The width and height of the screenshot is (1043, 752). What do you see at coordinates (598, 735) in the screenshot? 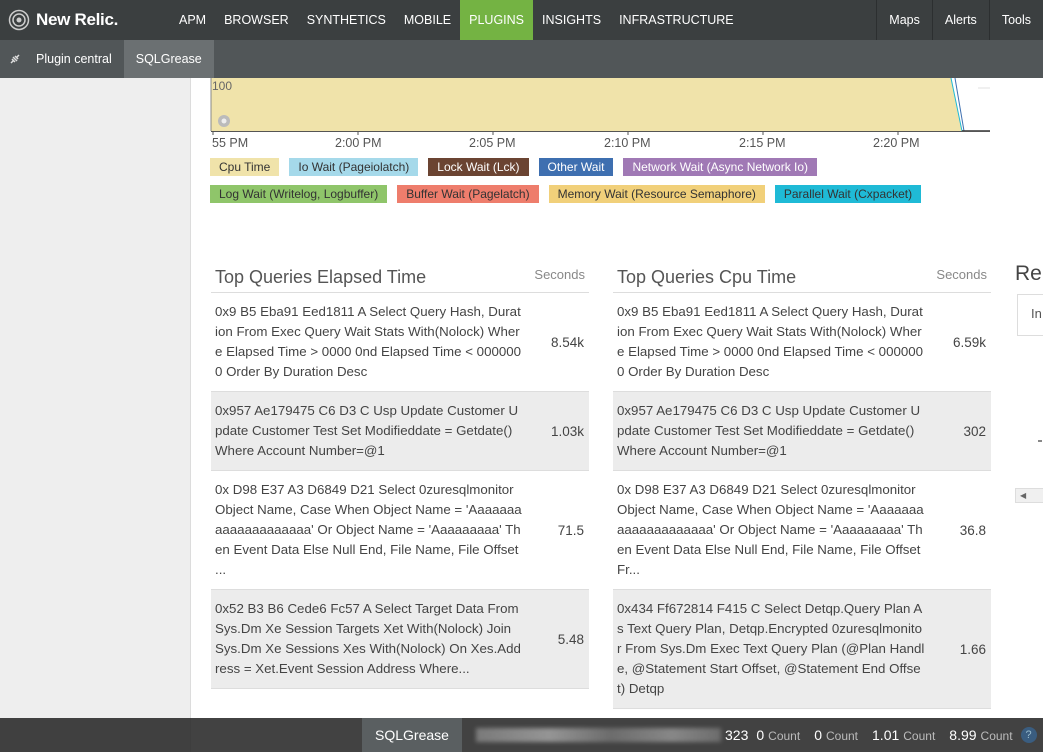
I see `redacted-server-name` at bounding box center [598, 735].